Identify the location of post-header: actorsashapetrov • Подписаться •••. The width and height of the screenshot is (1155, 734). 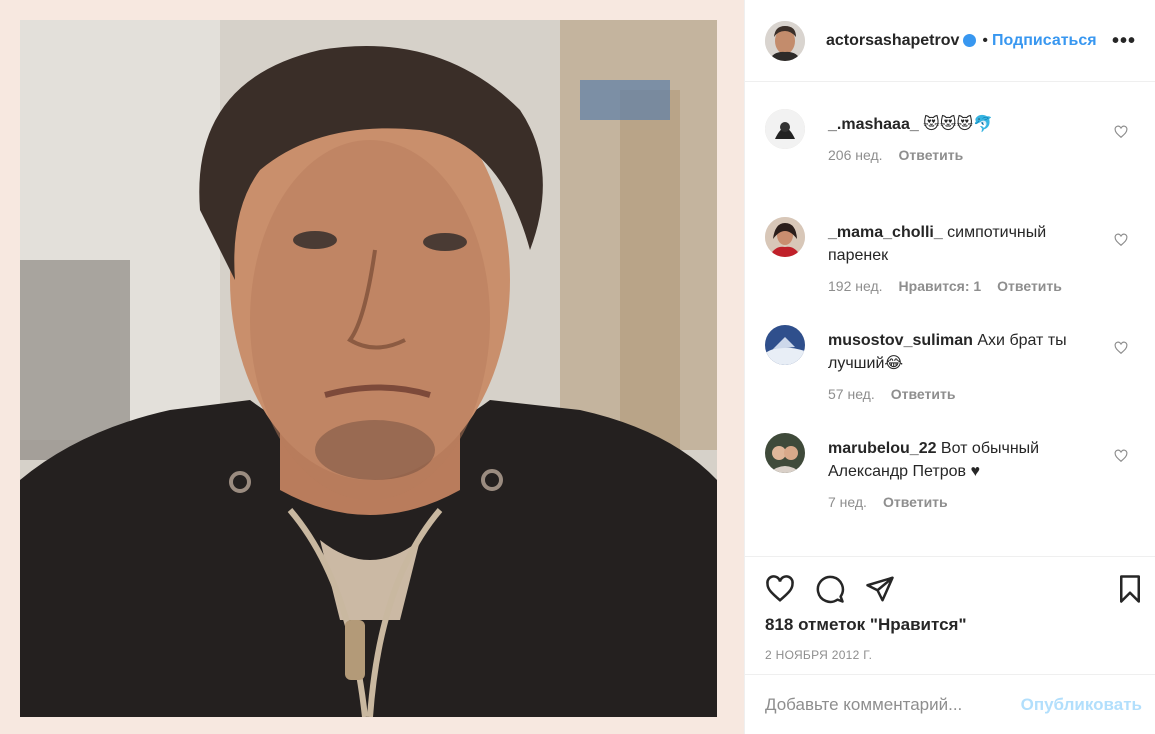
(950, 41).